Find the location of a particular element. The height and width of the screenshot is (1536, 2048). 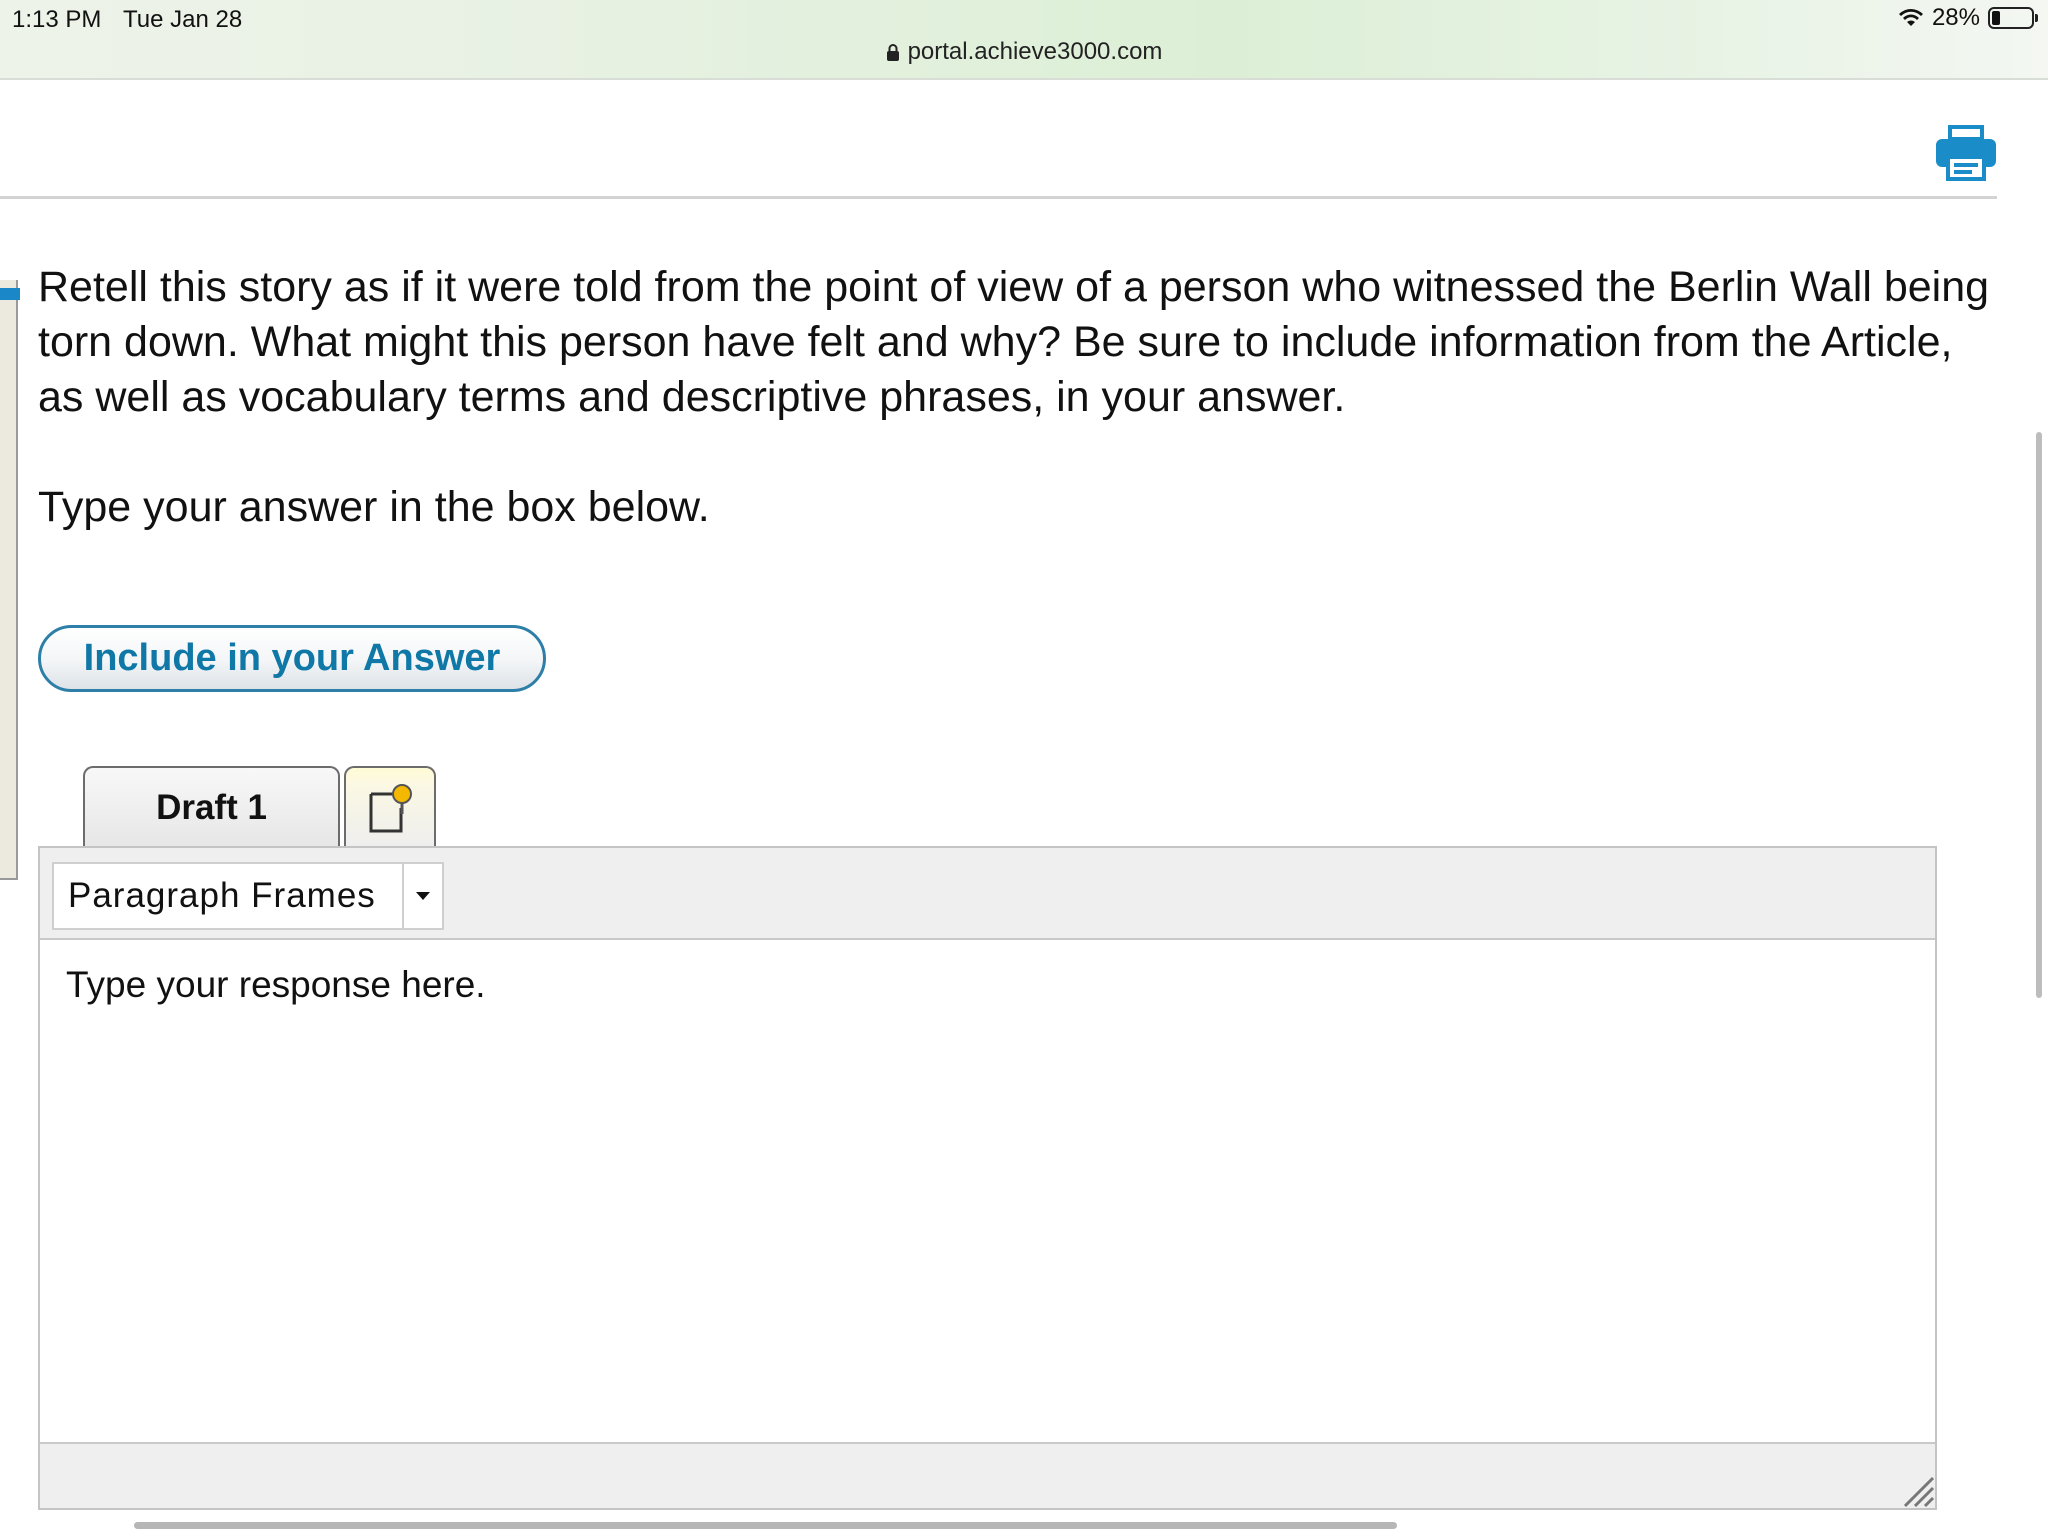

battery-percent: 28% is located at coordinates (1955, 17).